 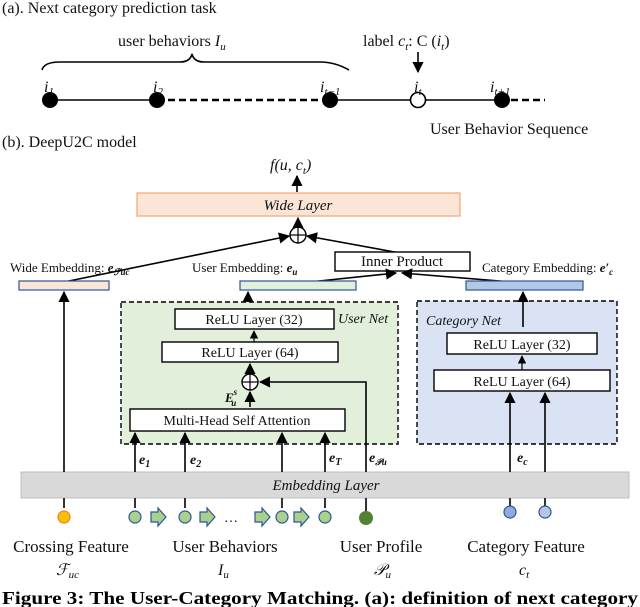 I want to click on e1-label: e1, so click(x=144, y=461).